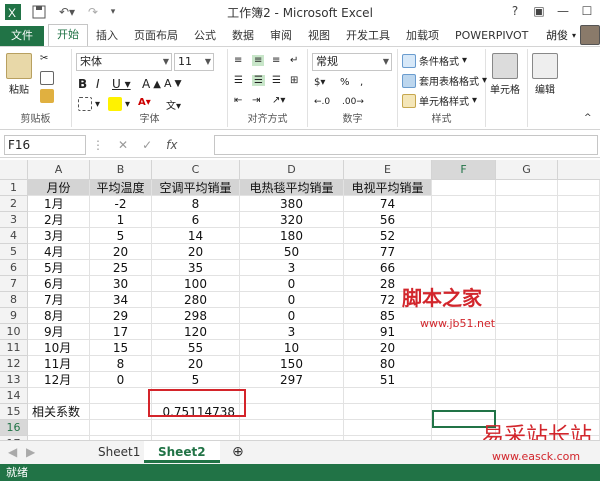 This screenshot has width=600, height=481. I want to click on cells-button: 单元格, so click(505, 74).